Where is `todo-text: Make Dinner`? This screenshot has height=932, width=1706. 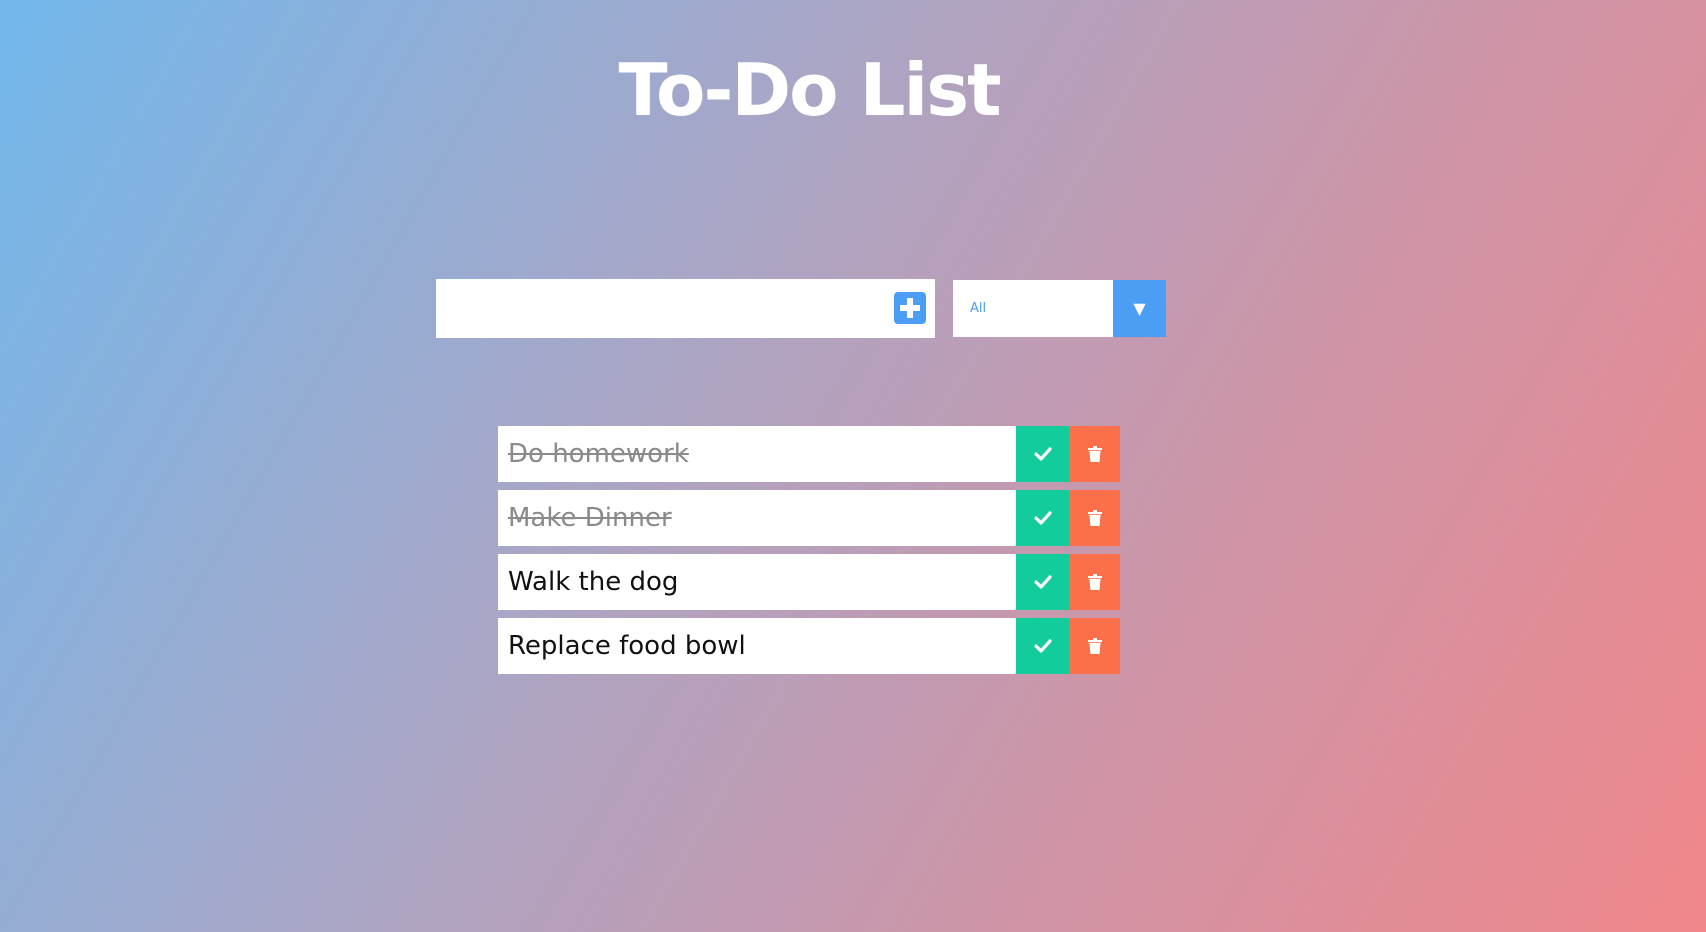 todo-text: Make Dinner is located at coordinates (590, 518).